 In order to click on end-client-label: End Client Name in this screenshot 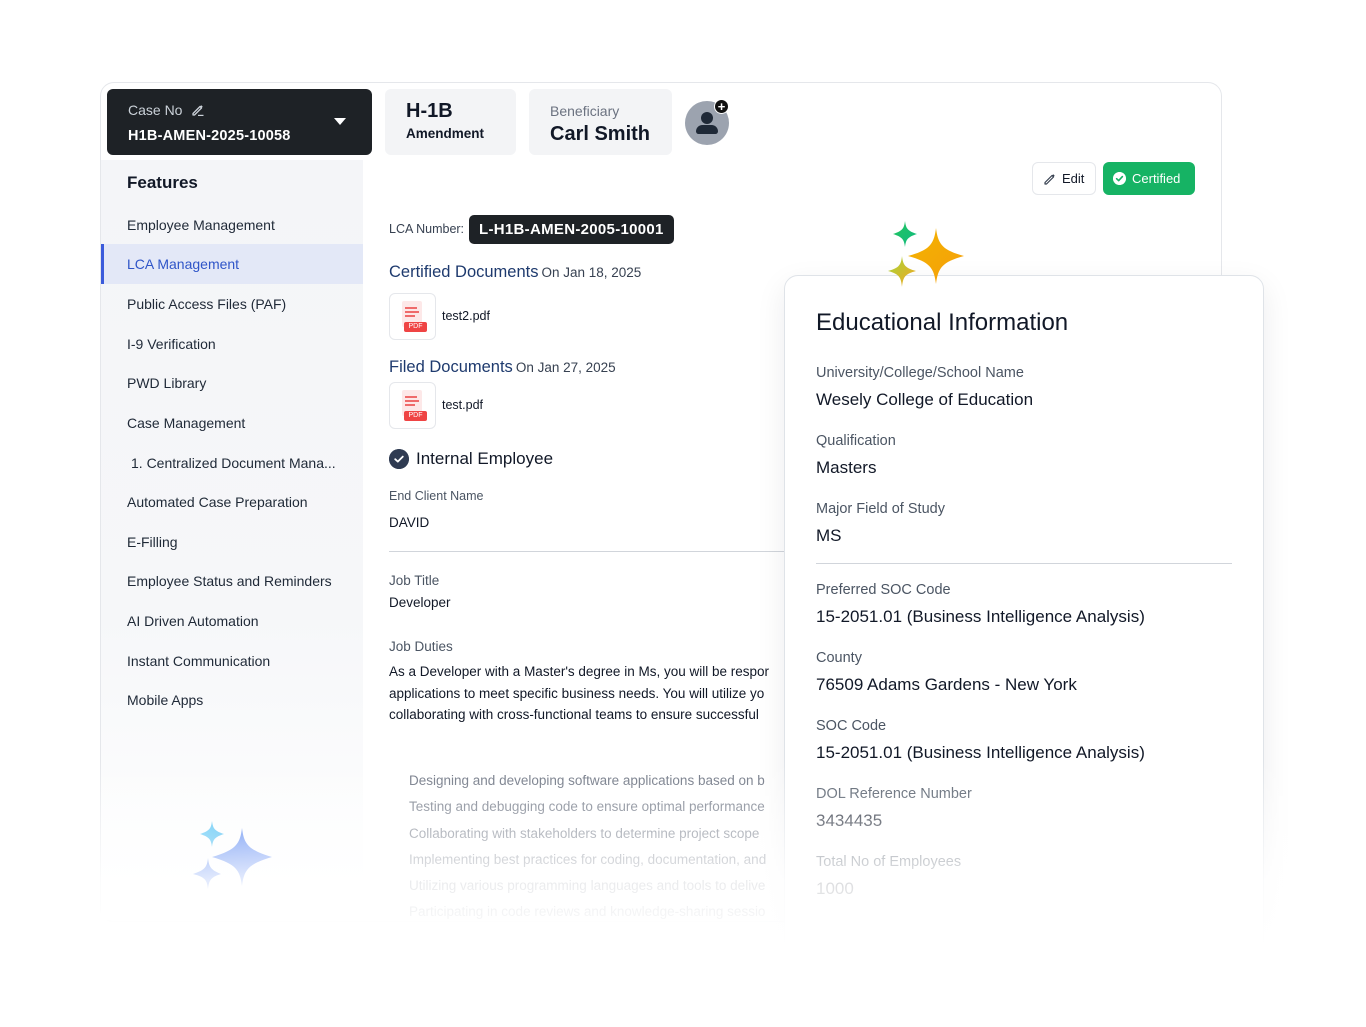, I will do `click(436, 496)`.